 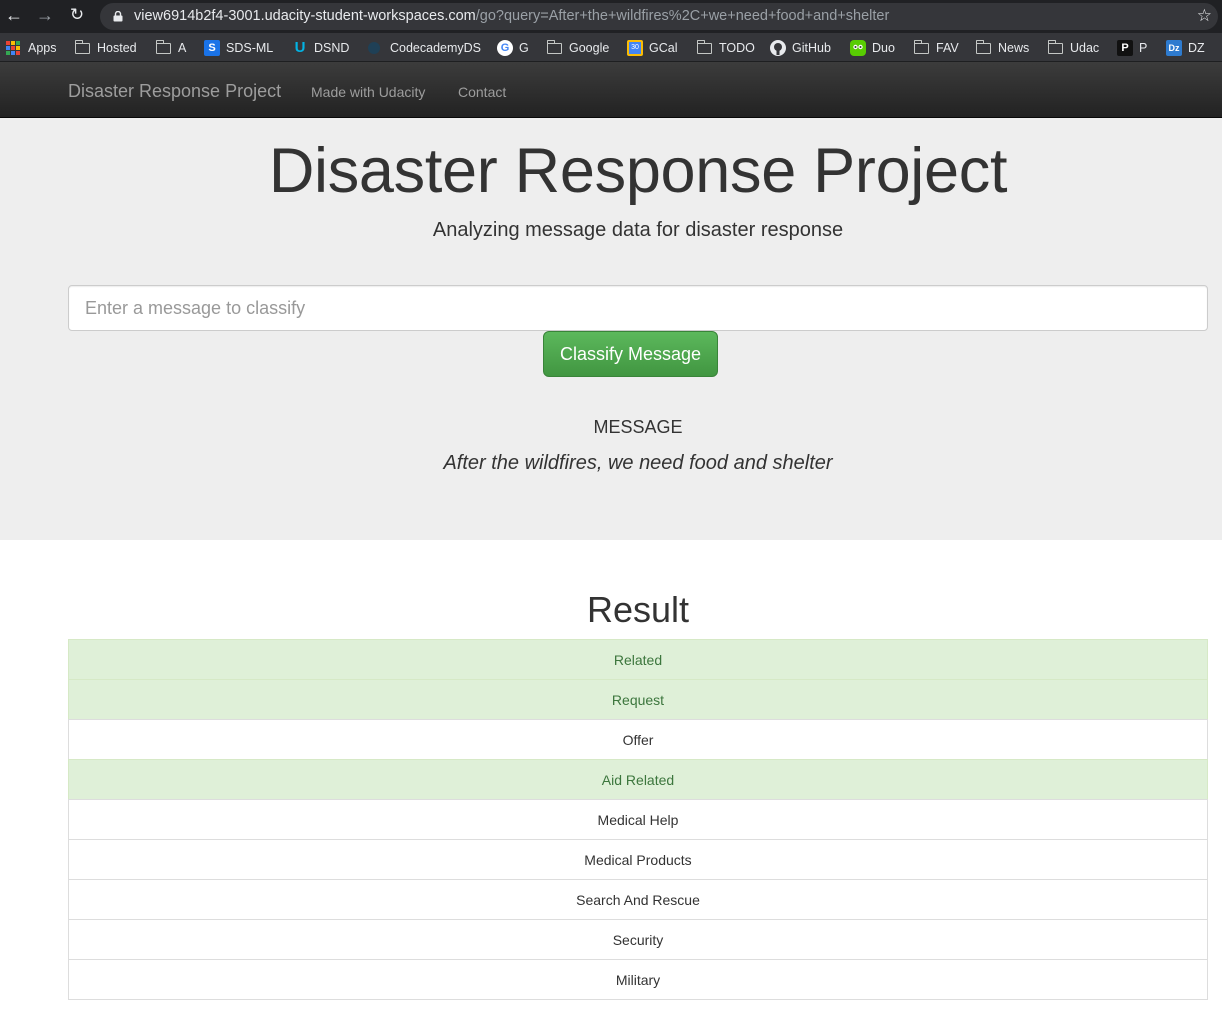 What do you see at coordinates (1204, 16) in the screenshot?
I see `bookmark-star-icon: ☆` at bounding box center [1204, 16].